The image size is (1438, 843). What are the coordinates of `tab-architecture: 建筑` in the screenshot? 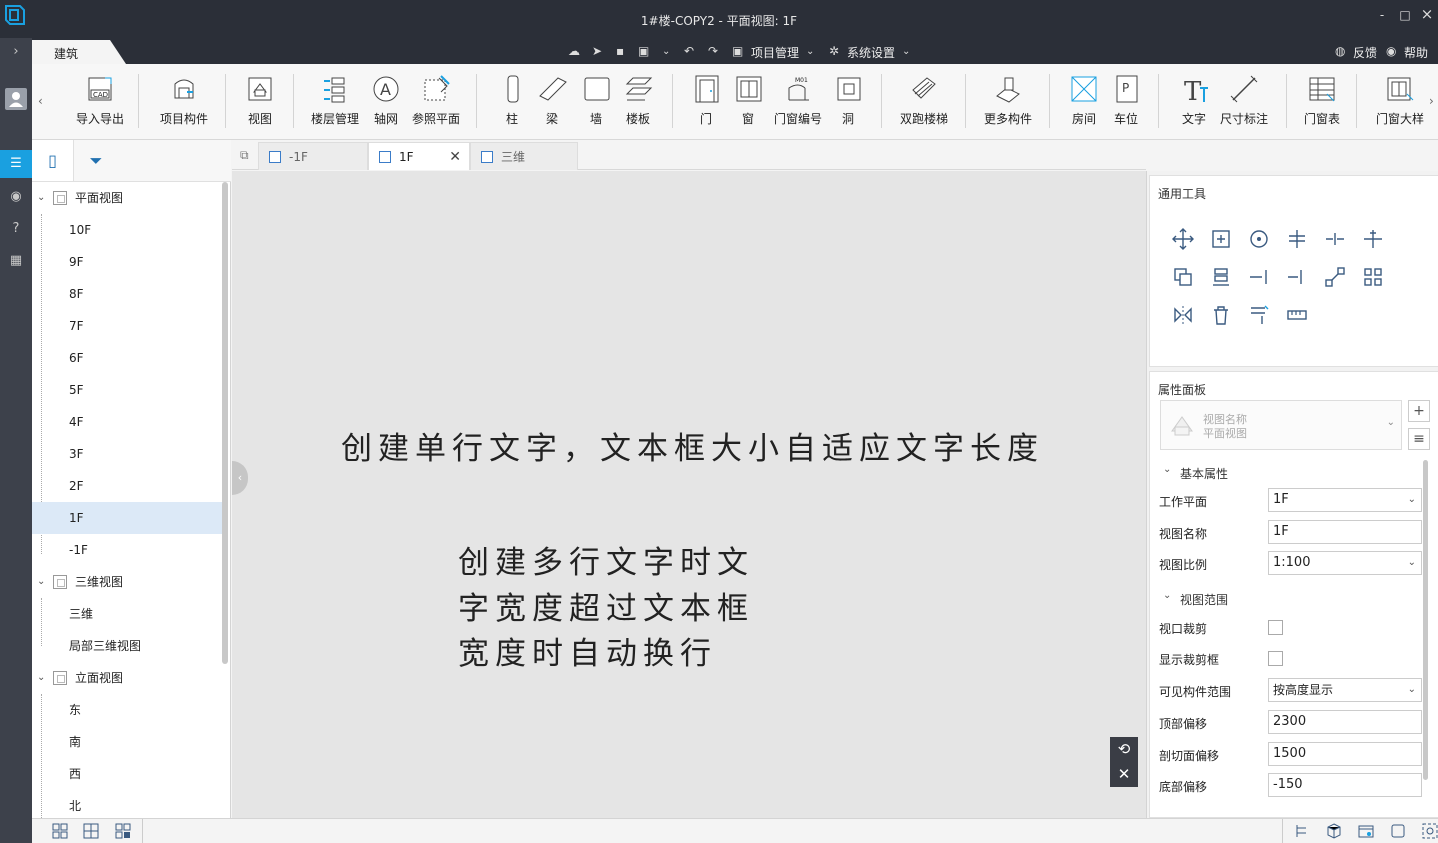 It's located at (79, 52).